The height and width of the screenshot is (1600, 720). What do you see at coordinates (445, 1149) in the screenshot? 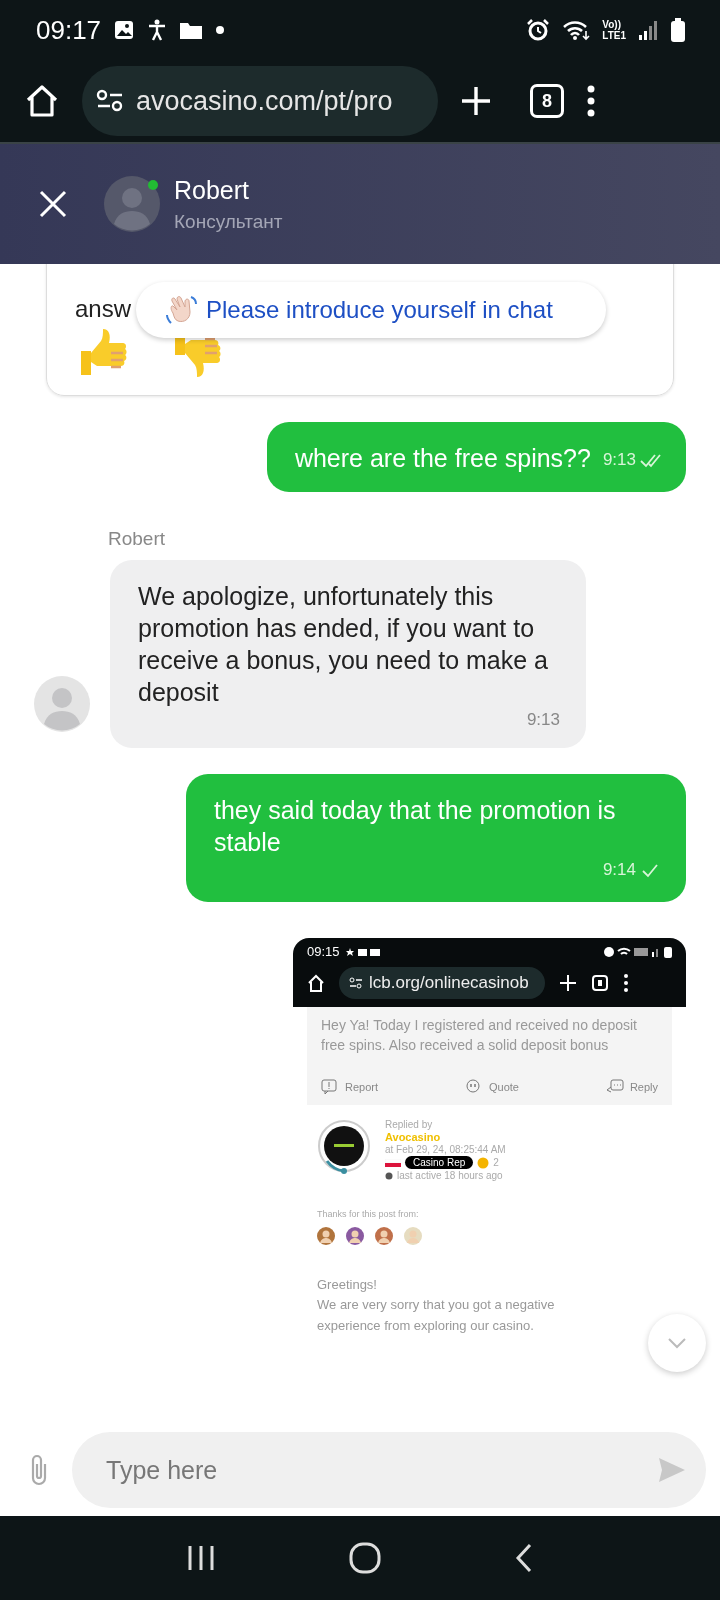
I see `post-date: at Feb 29, 24, 08:25:44 AM` at bounding box center [445, 1149].